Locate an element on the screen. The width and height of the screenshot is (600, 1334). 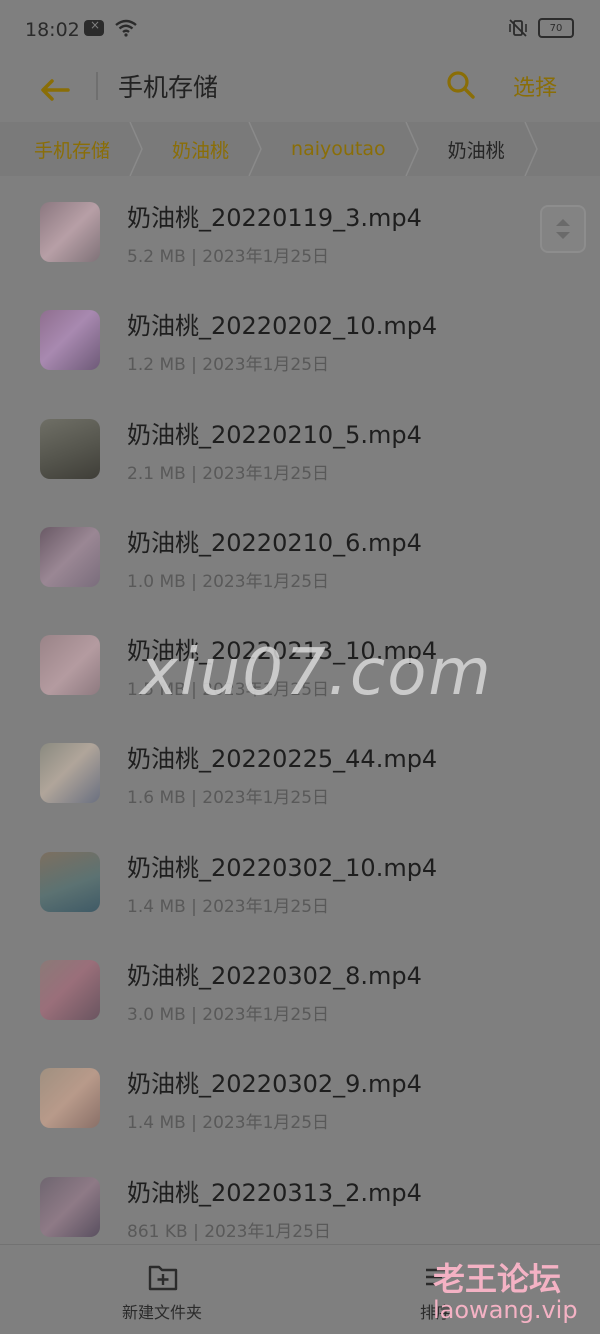
file-row: 奶油桃_20220302_10.mp4 1.4 MB | 2023年1月25日 is located at coordinates (300, 880).